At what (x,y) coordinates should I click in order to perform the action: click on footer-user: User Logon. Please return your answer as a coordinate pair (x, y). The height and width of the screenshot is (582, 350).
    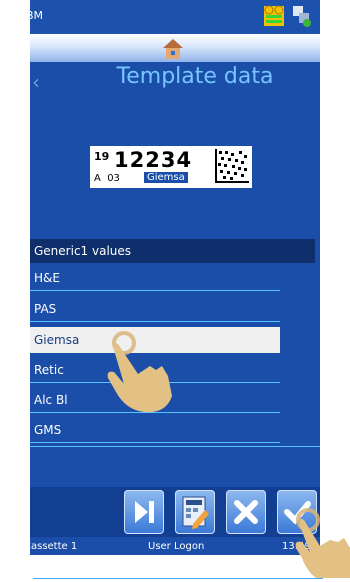
    Looking at the image, I should click on (176, 546).